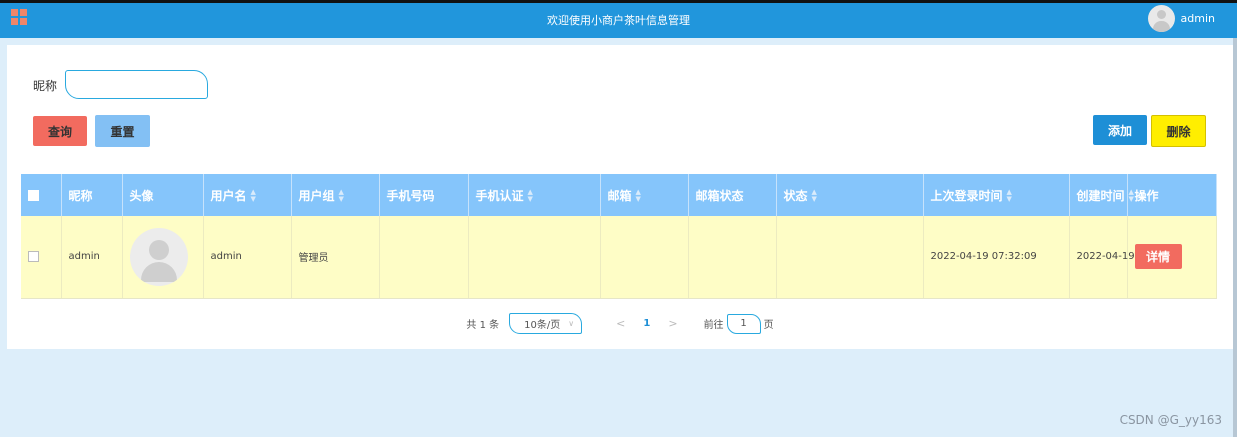  What do you see at coordinates (534, 195) in the screenshot?
I see `column-header-phone-verified: 手机认证 ▲ ▼` at bounding box center [534, 195].